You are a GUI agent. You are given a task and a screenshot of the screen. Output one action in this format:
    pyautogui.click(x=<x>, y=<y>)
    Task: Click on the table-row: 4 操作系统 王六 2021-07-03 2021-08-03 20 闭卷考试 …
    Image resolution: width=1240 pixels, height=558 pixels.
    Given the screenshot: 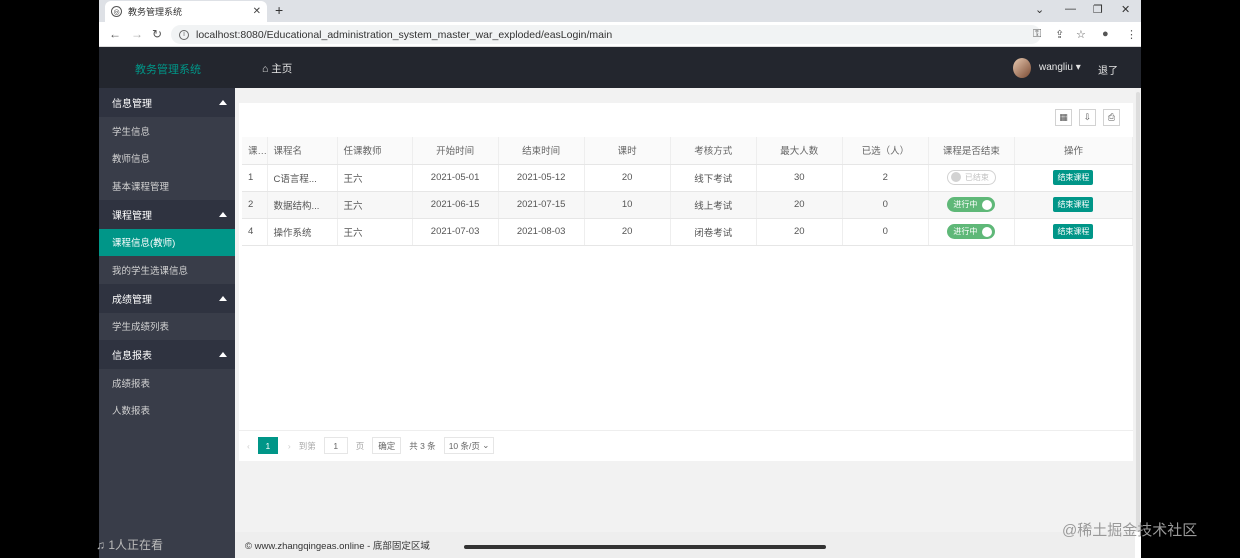 What is the action you would take?
    pyautogui.click(x=688, y=232)
    